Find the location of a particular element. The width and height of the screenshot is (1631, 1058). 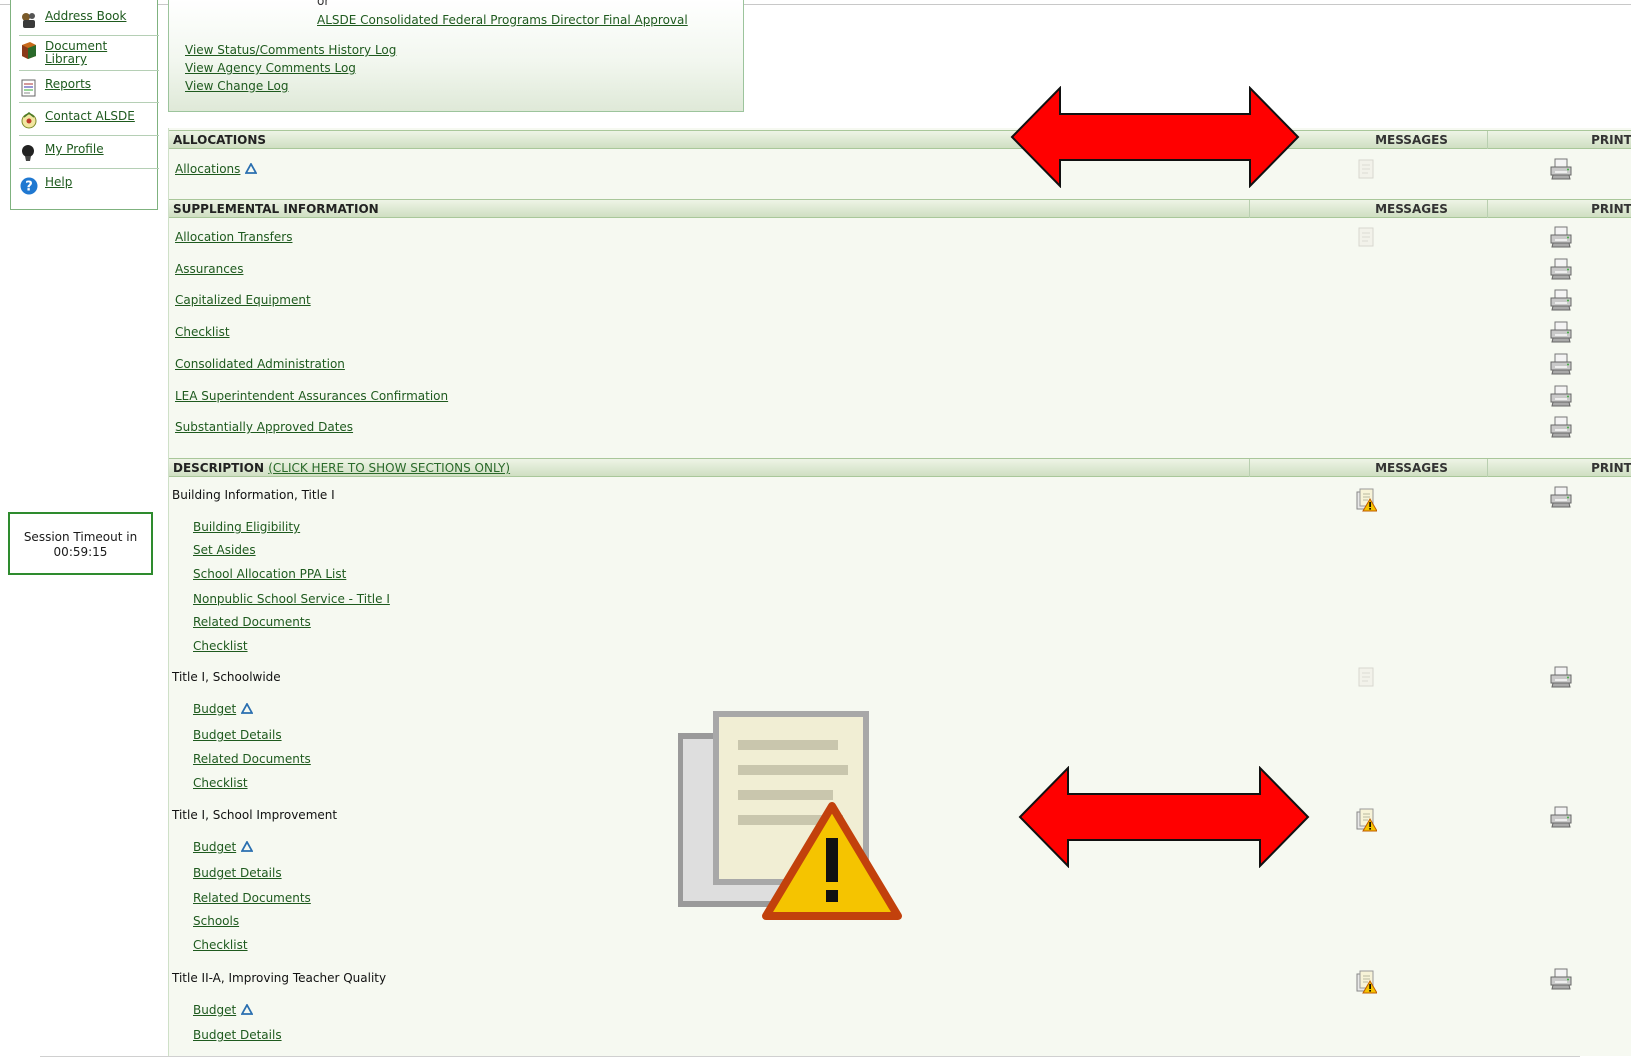

profile-icon is located at coordinates (28, 153).